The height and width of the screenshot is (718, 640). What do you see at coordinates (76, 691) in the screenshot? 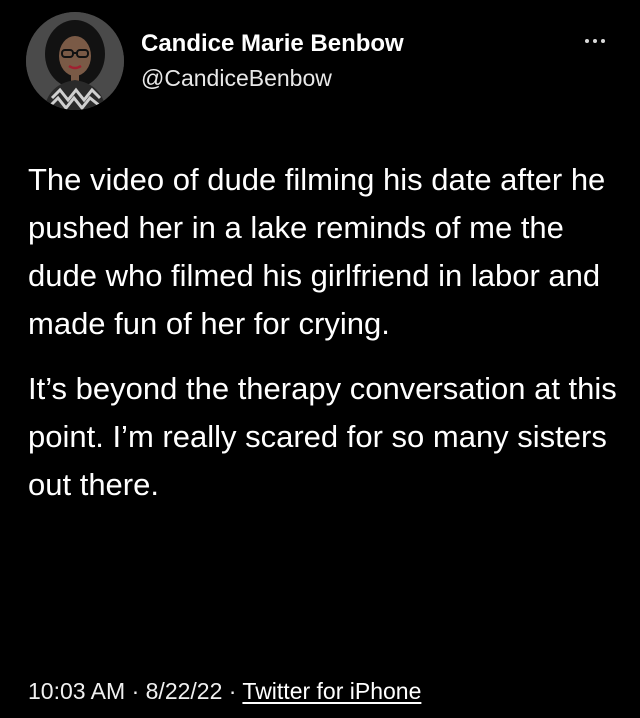
I see `tweet-time: 10:03 AM` at bounding box center [76, 691].